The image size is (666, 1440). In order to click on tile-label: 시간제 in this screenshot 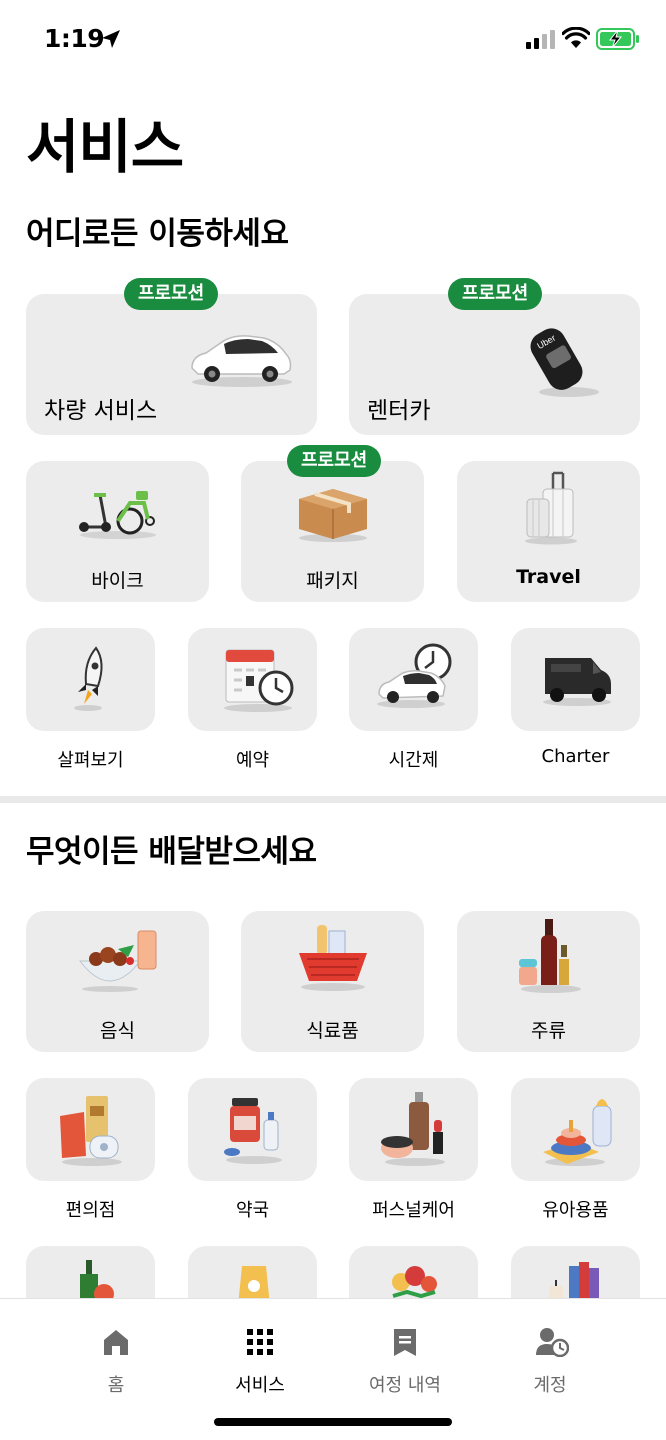, I will do `click(413, 760)`.